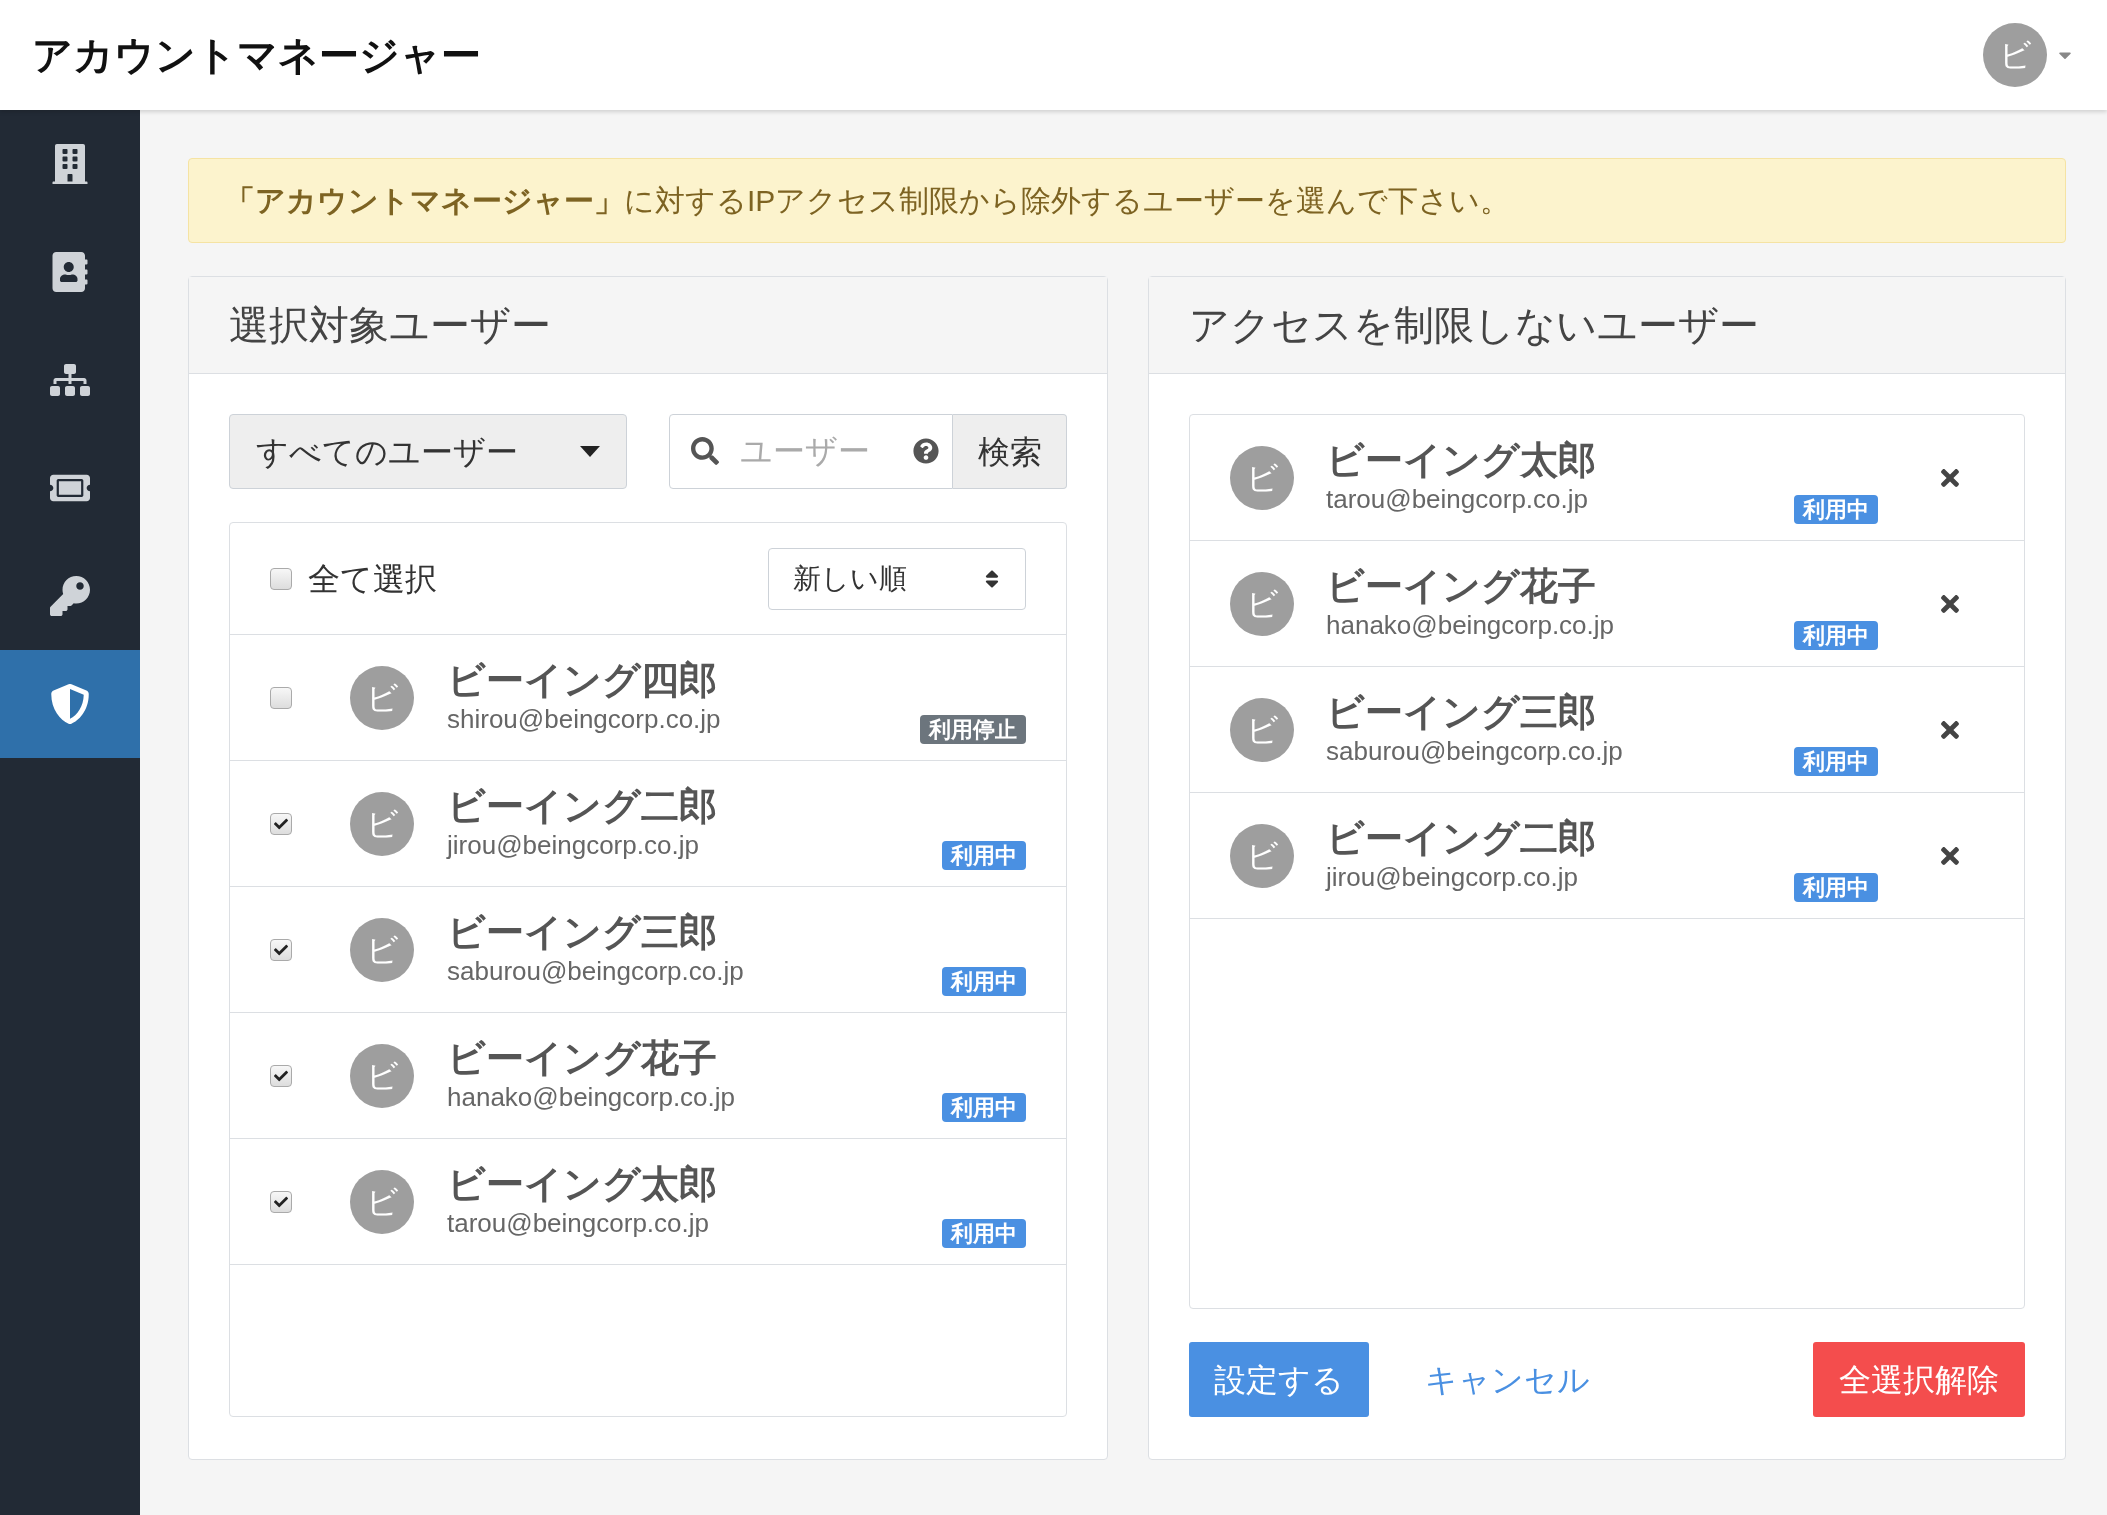 The image size is (2107, 1515). I want to click on user-row: ビ ビーイング花子 hanako@beingcorp.co.jp 利用中, so click(648, 1076).